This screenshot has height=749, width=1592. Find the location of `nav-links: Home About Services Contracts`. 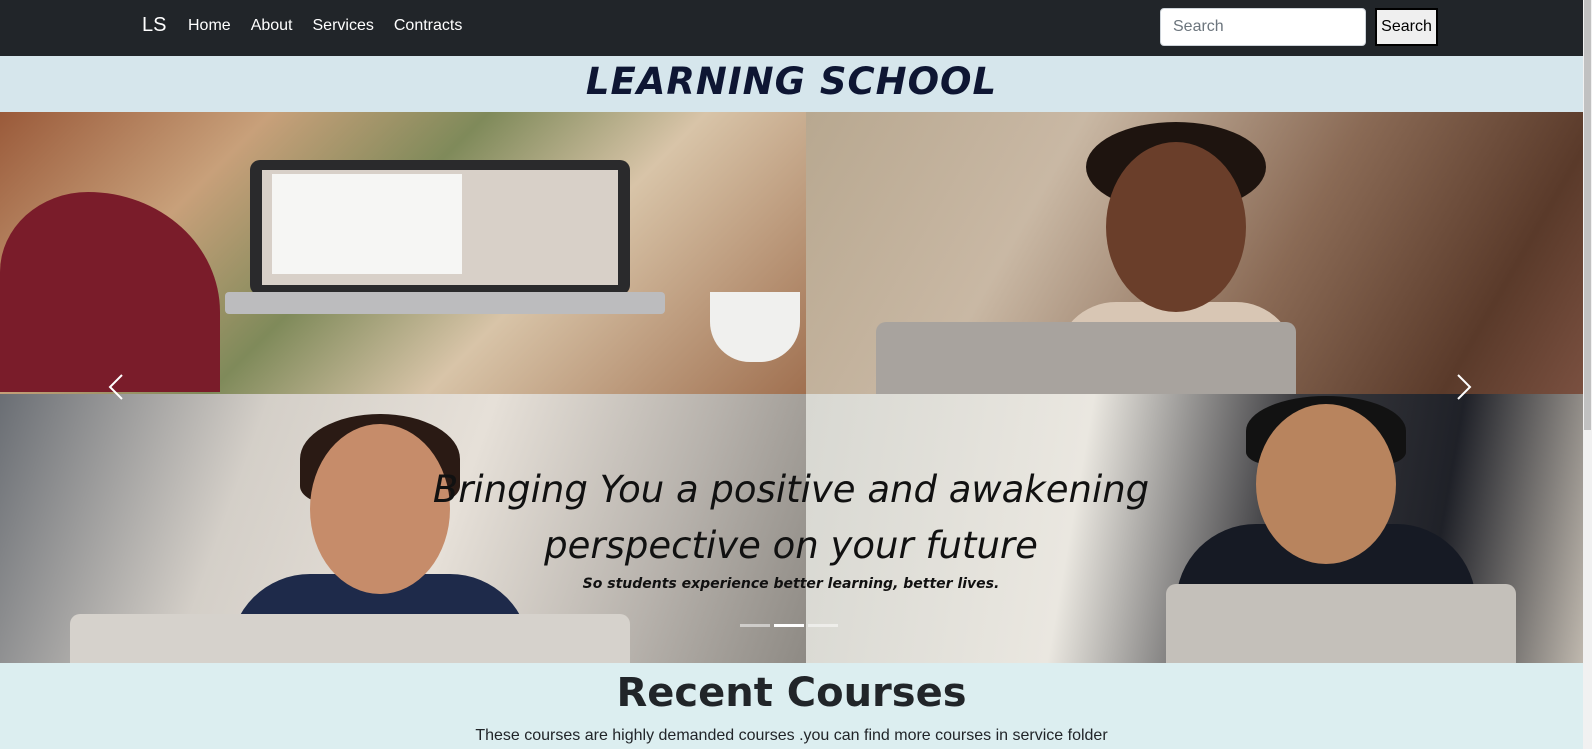

nav-links: Home About Services Contracts is located at coordinates (335, 26).